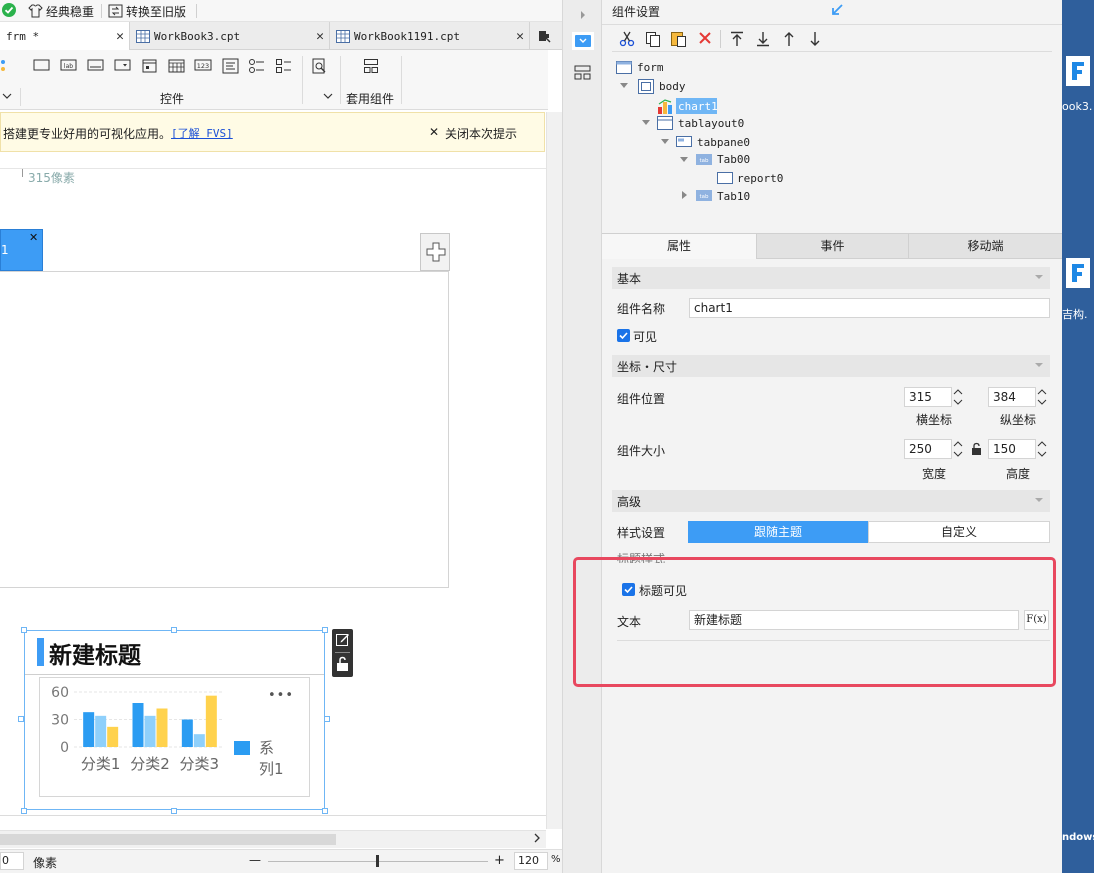 The height and width of the screenshot is (873, 1094). I want to click on title-visible-checkbox, so click(628, 589).